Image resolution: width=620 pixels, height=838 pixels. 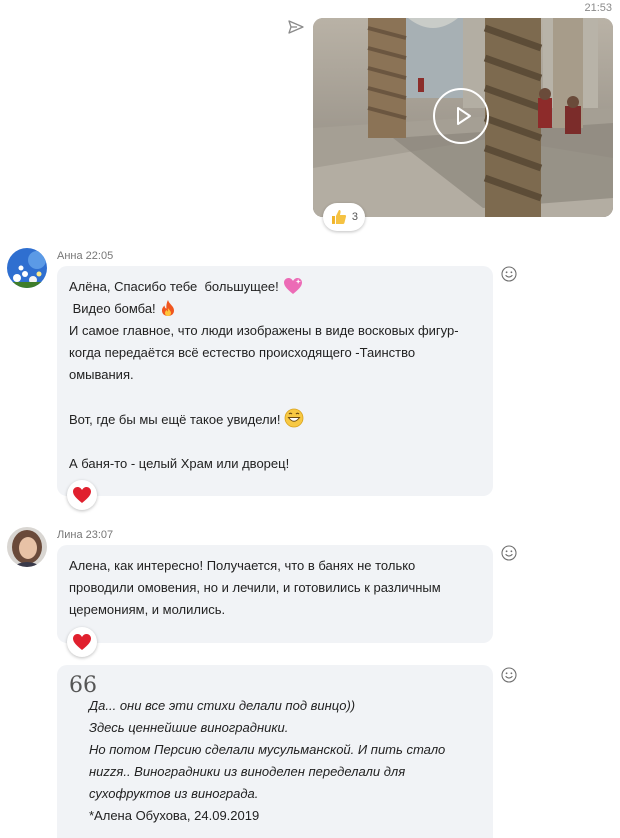 I want to click on sender-info: Анна 22:05, so click(x=85, y=256).